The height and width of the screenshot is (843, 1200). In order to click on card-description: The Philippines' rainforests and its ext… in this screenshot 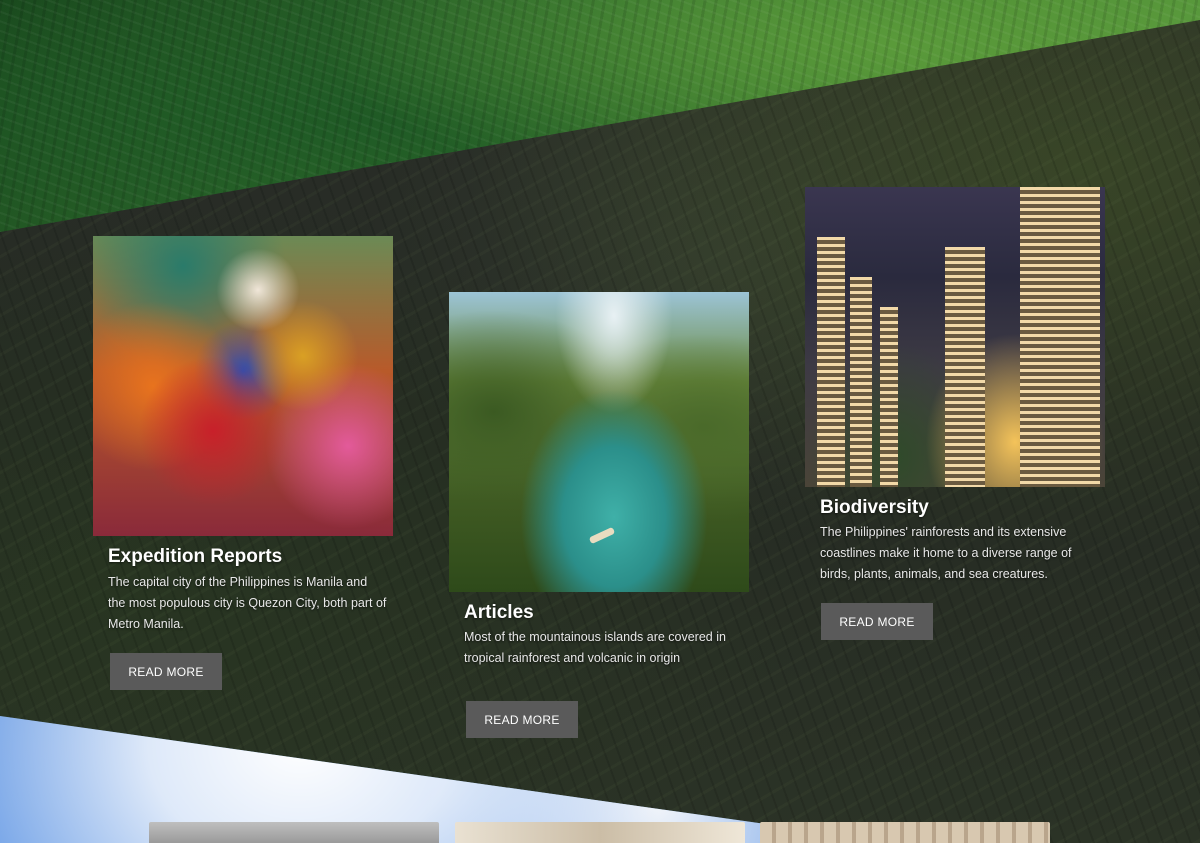, I will do `click(946, 553)`.